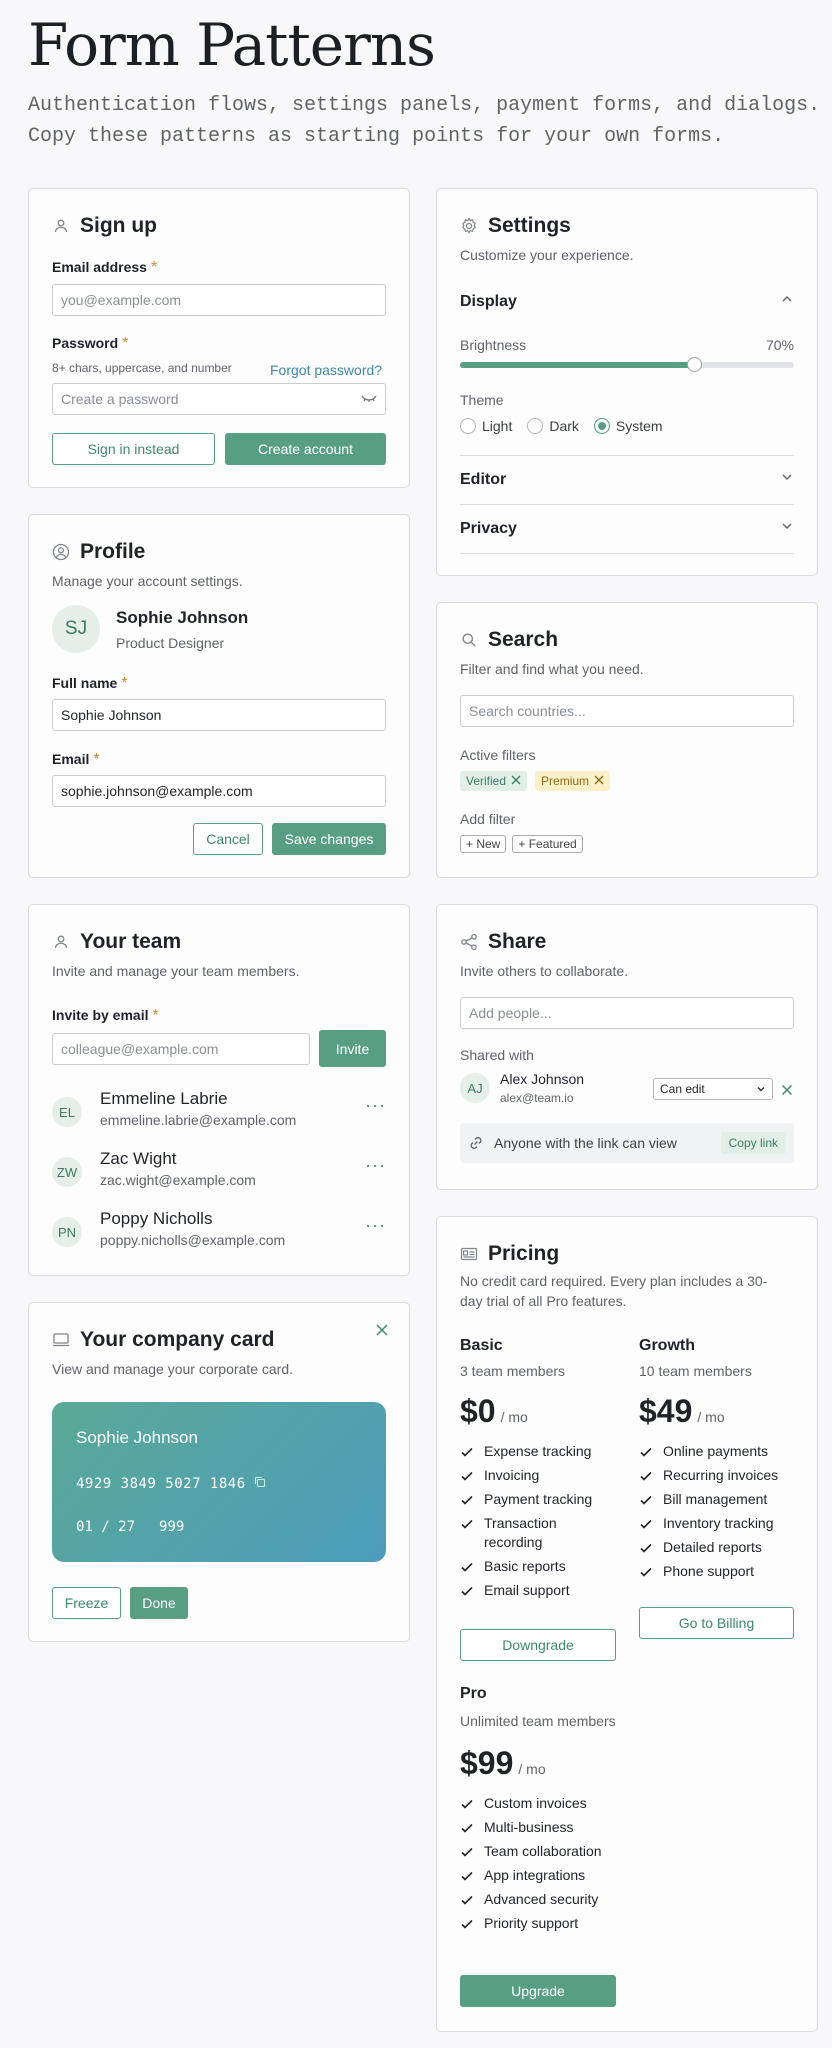 This screenshot has height=2048, width=832. I want to click on feature-item: Inventory tracking, so click(717, 1523).